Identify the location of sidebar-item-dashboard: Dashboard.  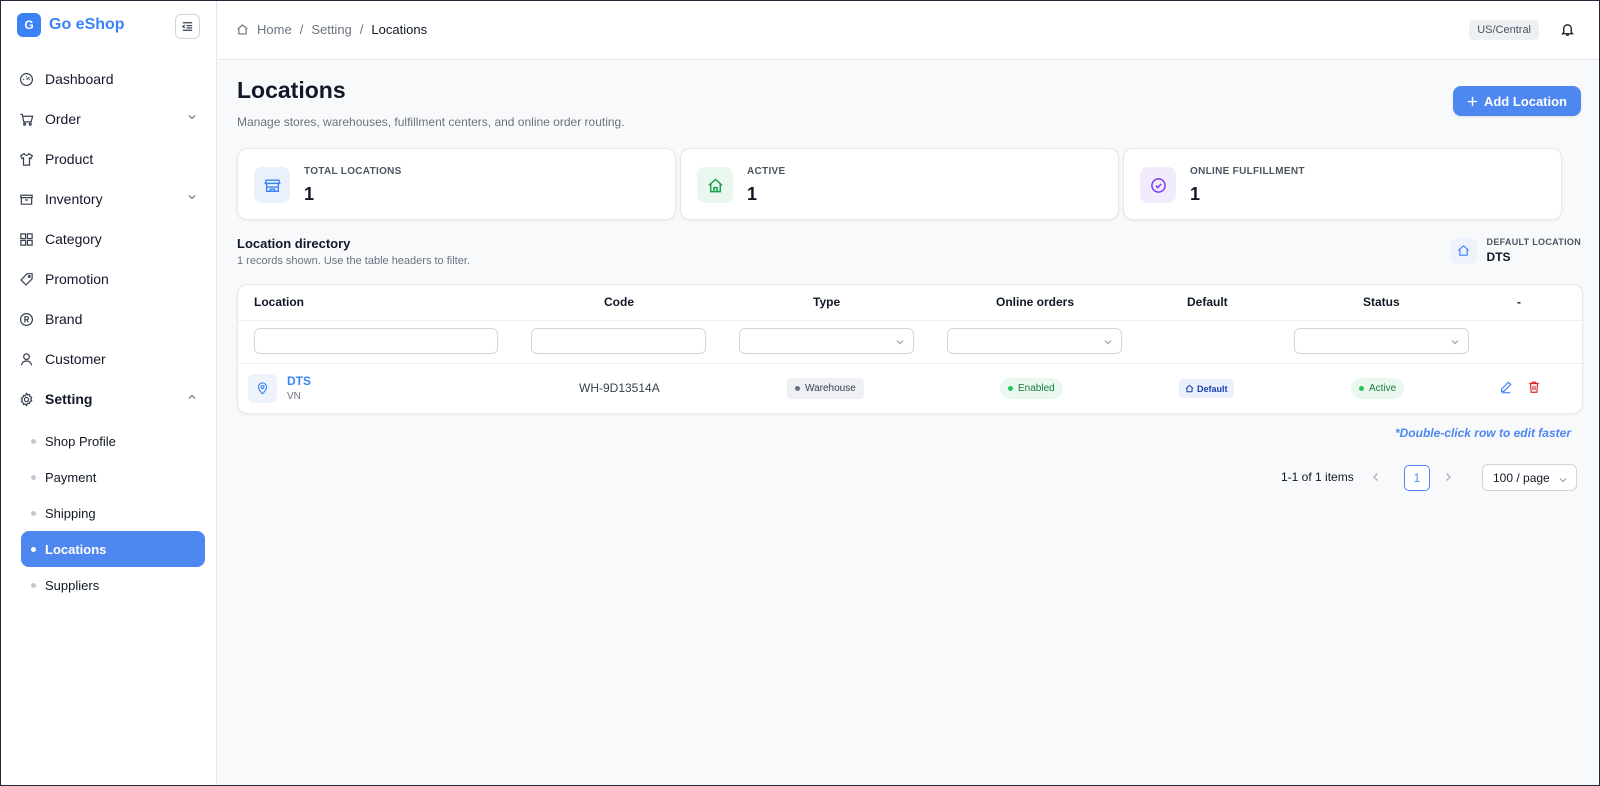
(109, 79).